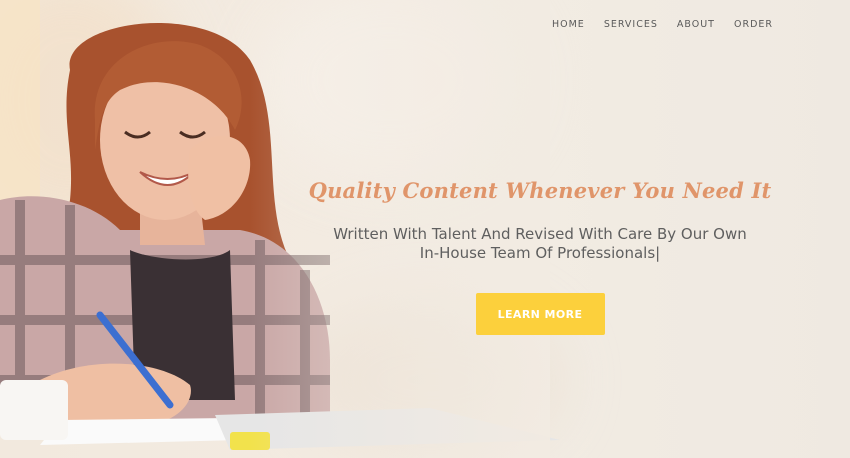 The image size is (850, 458). What do you see at coordinates (631, 24) in the screenshot?
I see `nav-item-services: SERVICES` at bounding box center [631, 24].